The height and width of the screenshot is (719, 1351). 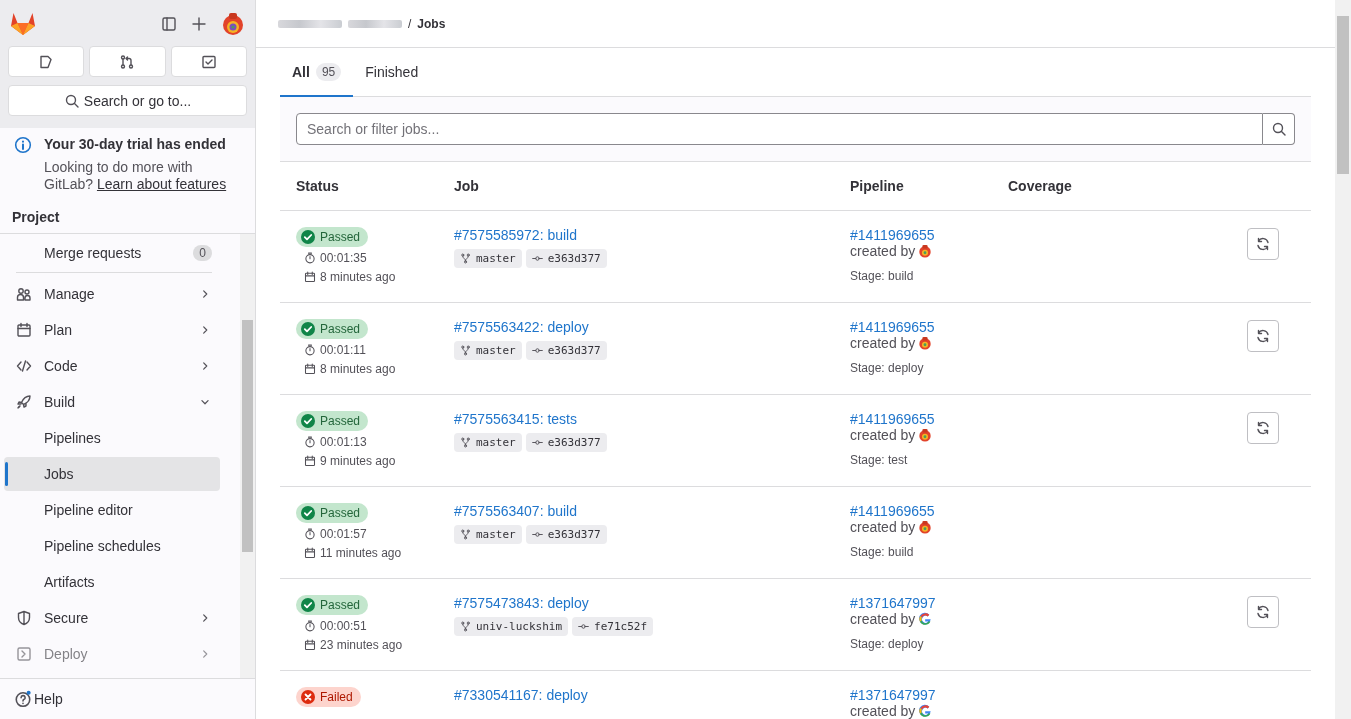 I want to click on tab: Finished, so click(x=392, y=72).